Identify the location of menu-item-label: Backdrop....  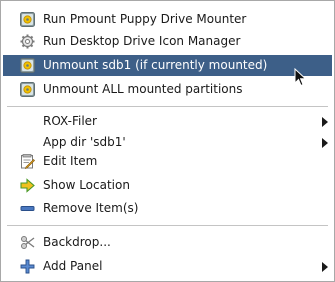
(77, 242).